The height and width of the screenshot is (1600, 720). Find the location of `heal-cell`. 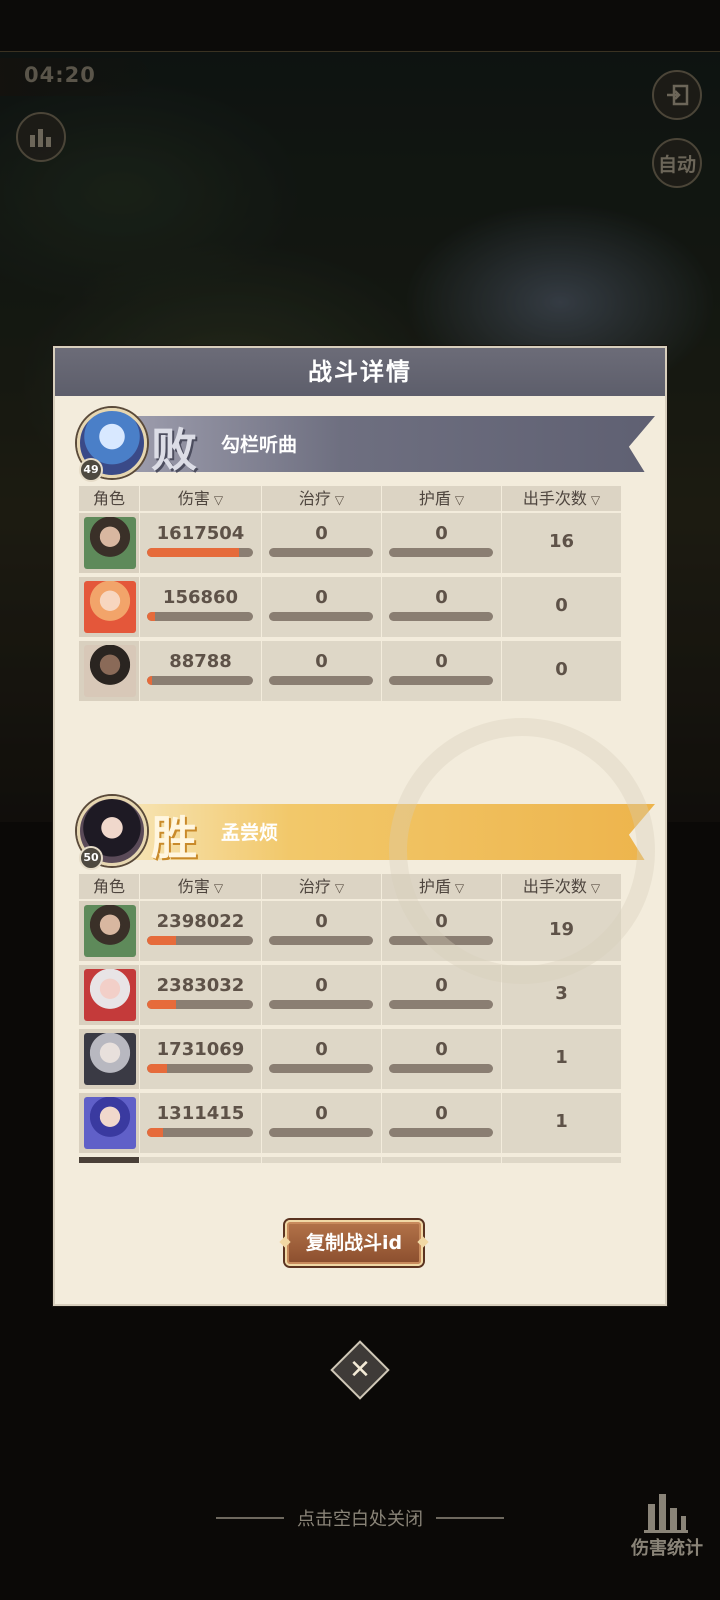

heal-cell is located at coordinates (321, 1160).